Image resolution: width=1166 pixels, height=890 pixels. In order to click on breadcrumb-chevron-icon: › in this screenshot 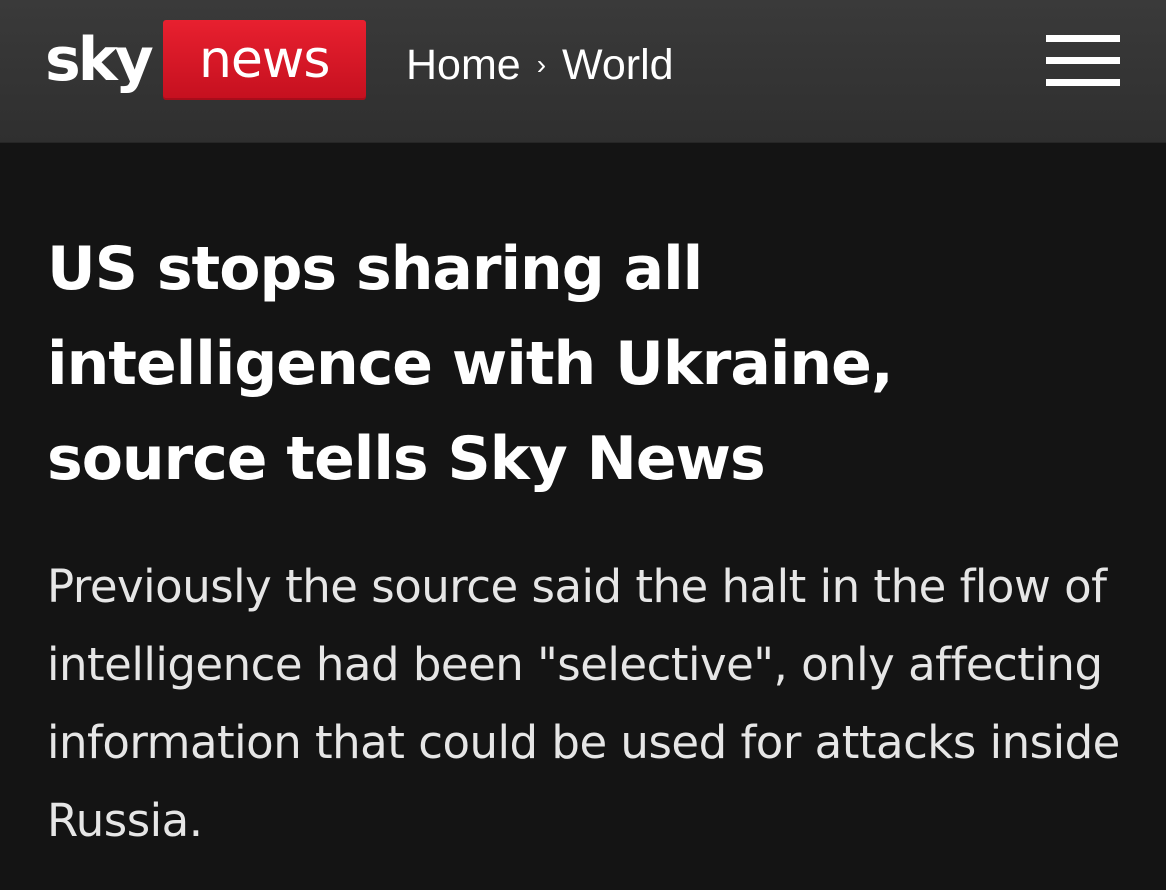, I will do `click(541, 64)`.